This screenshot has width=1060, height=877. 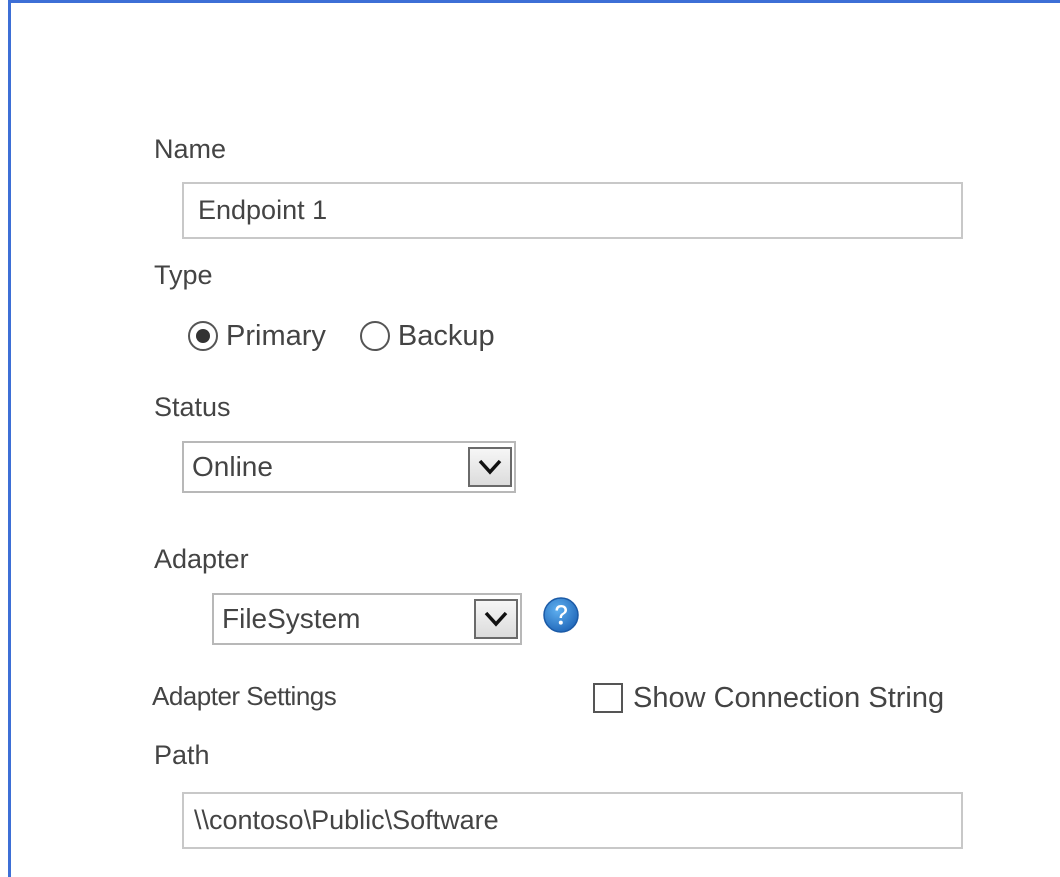 I want to click on status-dropdown-button, so click(x=490, y=467).